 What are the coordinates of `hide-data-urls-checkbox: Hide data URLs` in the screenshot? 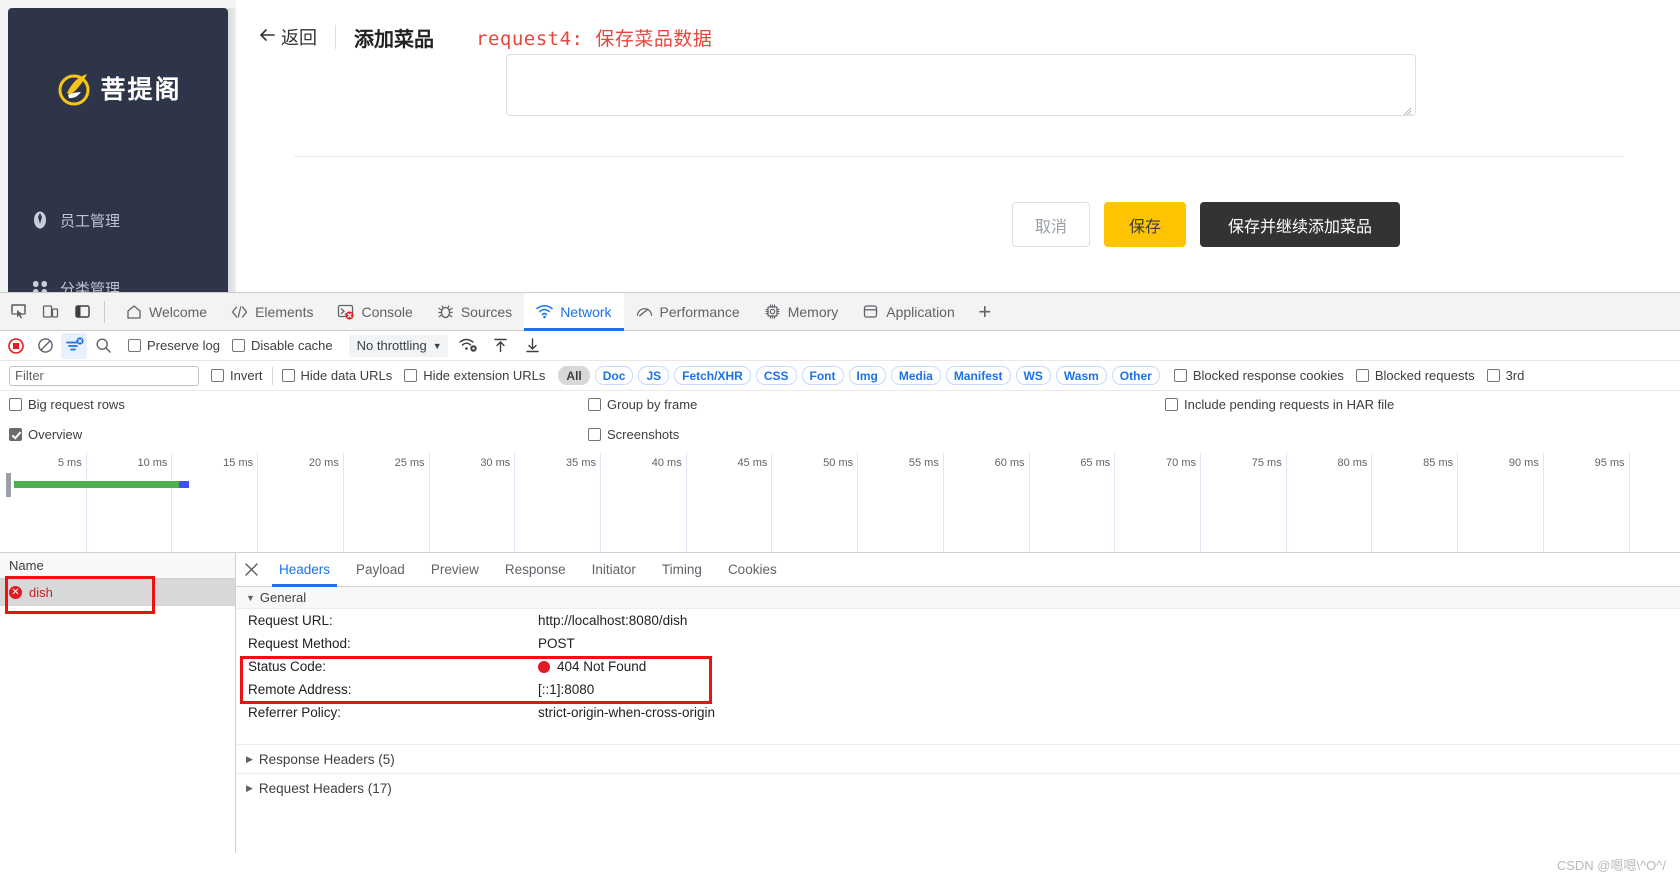 It's located at (336, 375).